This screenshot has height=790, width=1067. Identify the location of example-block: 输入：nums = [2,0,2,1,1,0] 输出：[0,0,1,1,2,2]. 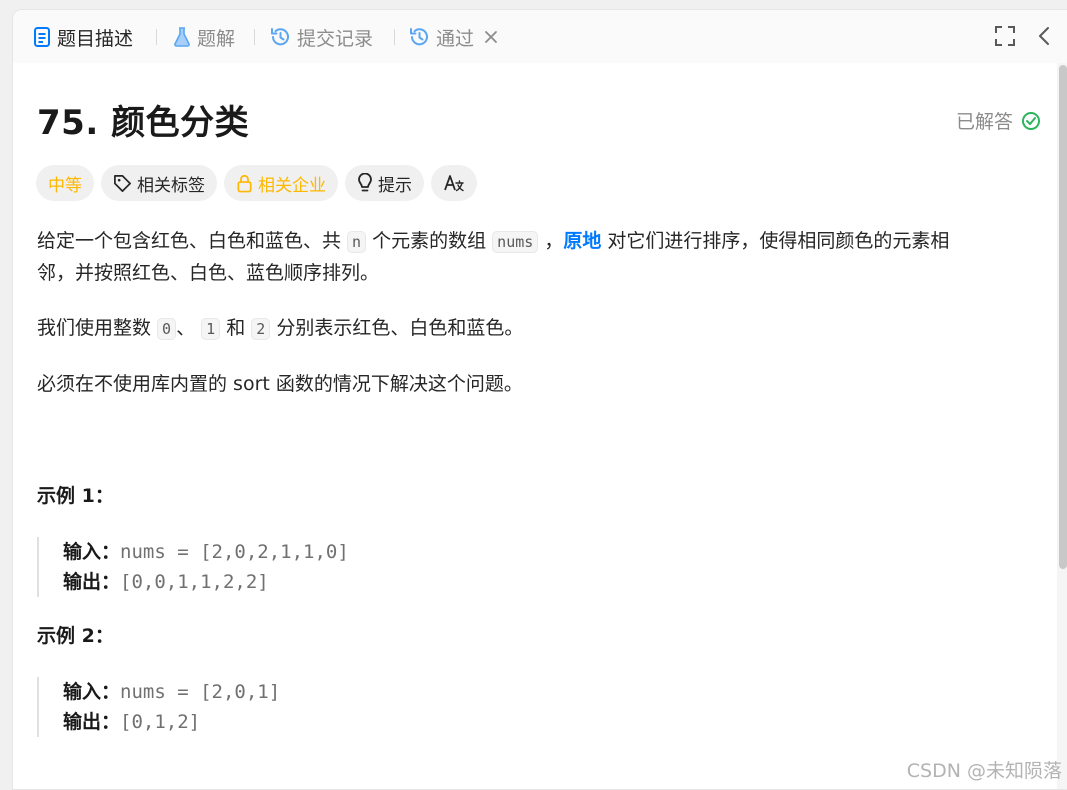
(193, 567).